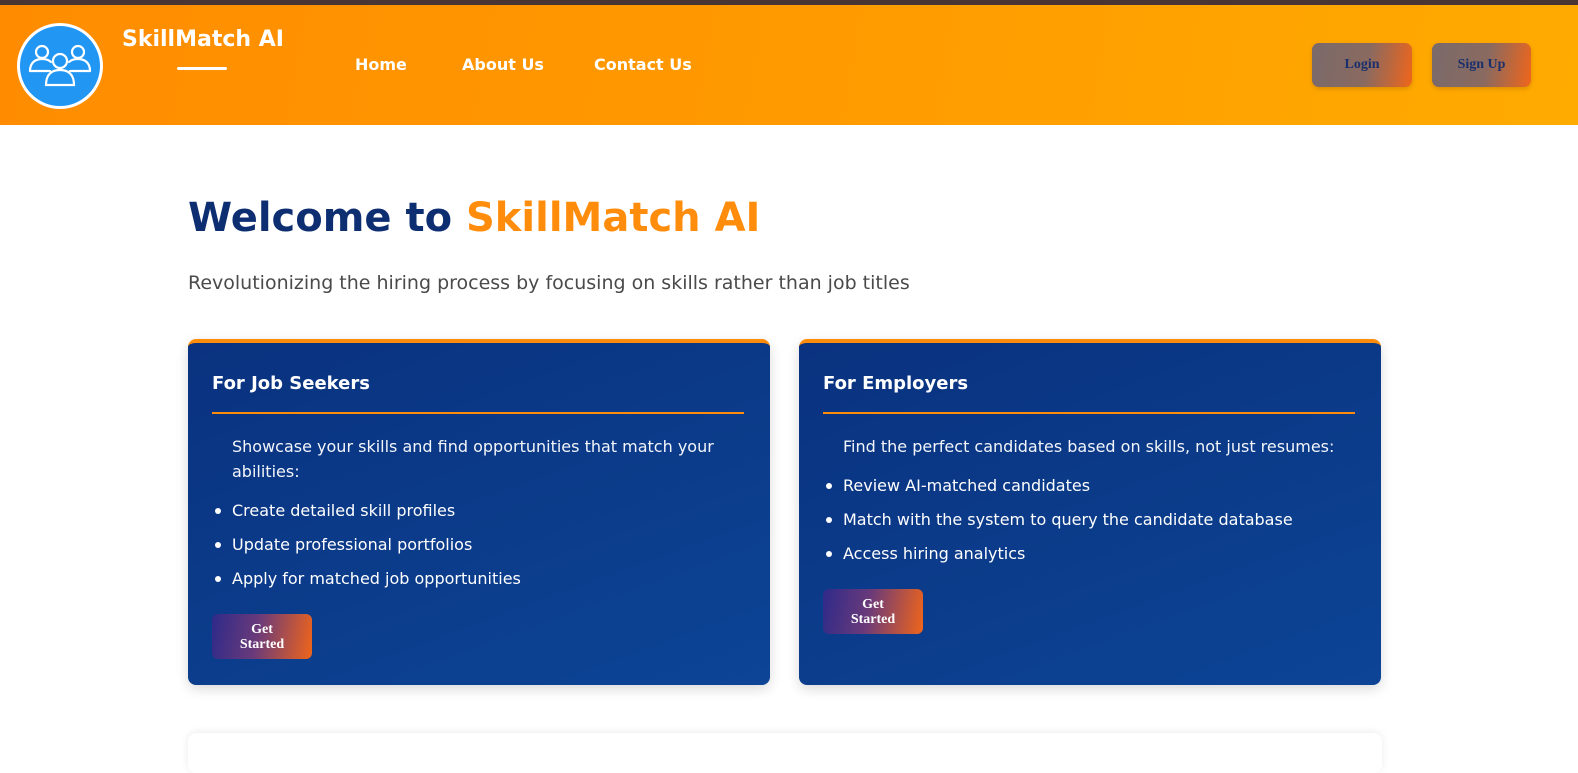 The width and height of the screenshot is (1578, 773). Describe the element at coordinates (291, 383) in the screenshot. I see `card-title: For Job Seekers` at that location.